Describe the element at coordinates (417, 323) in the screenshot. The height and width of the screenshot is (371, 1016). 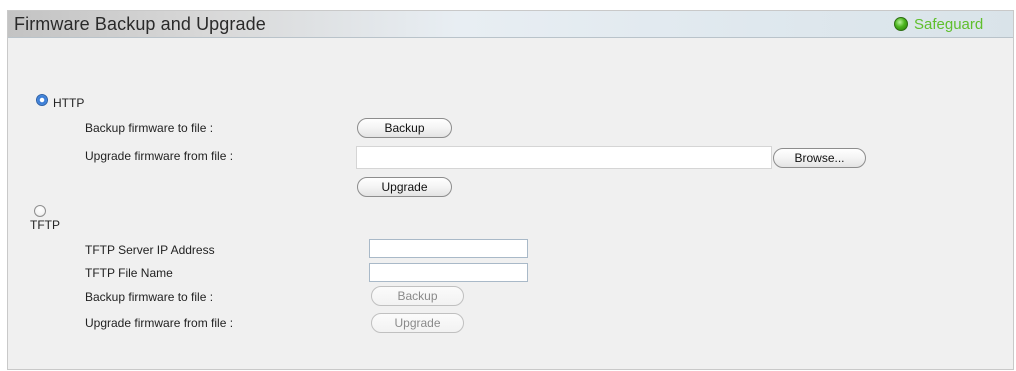
I see `tftp-upgrade-button: Upgrade` at that location.